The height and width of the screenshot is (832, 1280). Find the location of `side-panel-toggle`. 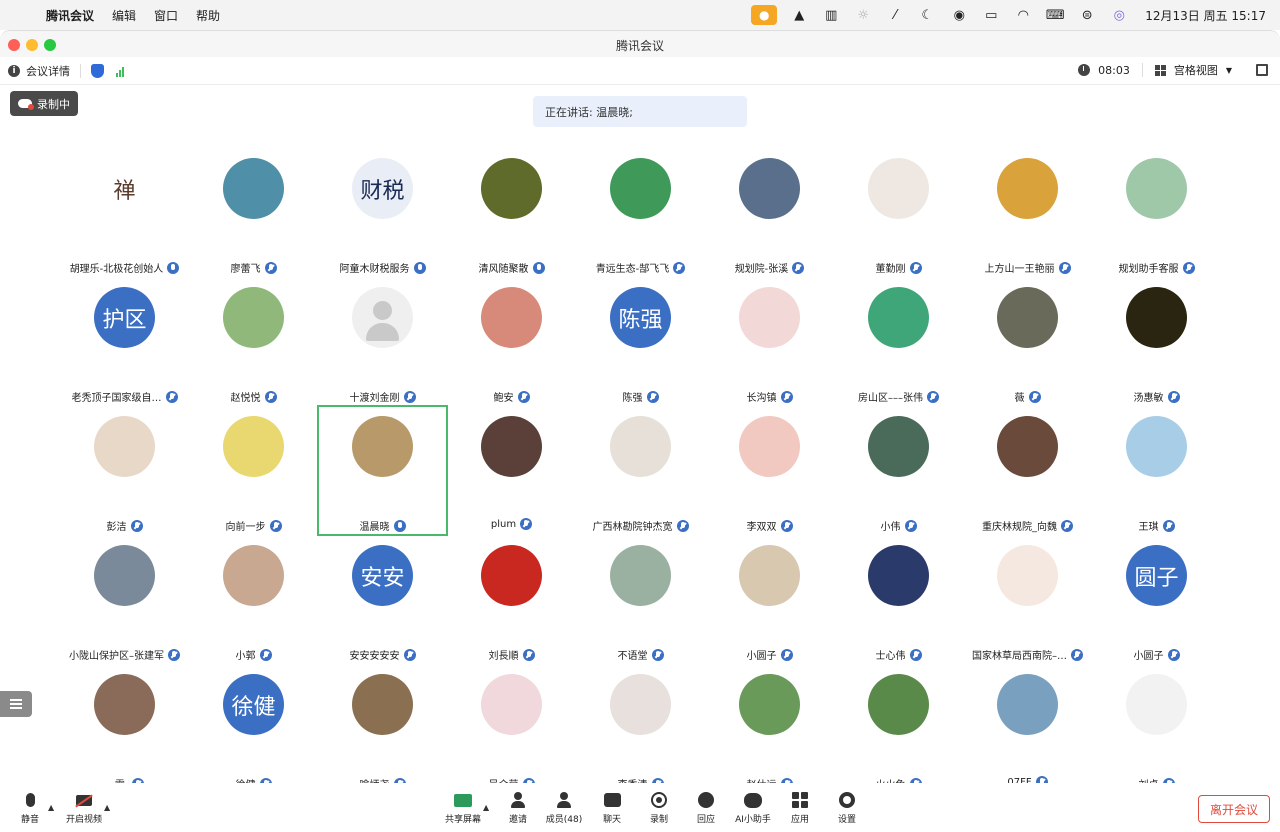

side-panel-toggle is located at coordinates (16, 704).